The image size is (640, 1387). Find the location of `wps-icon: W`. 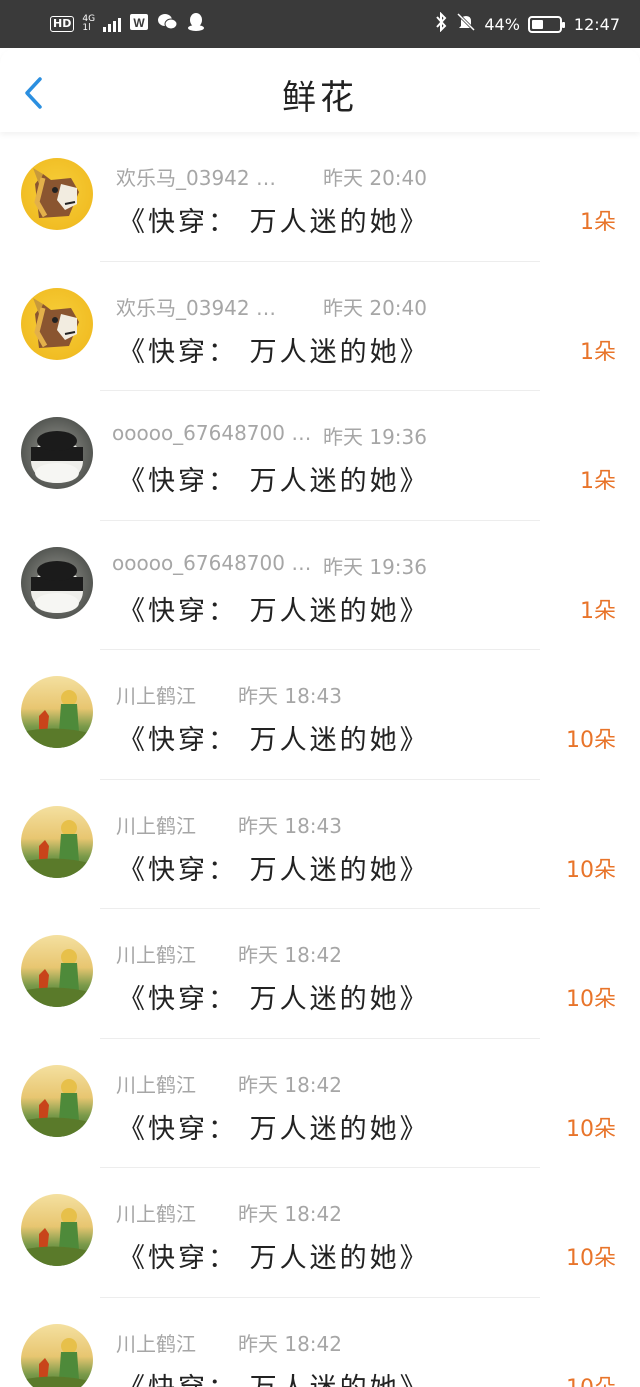

wps-icon: W is located at coordinates (139, 24).